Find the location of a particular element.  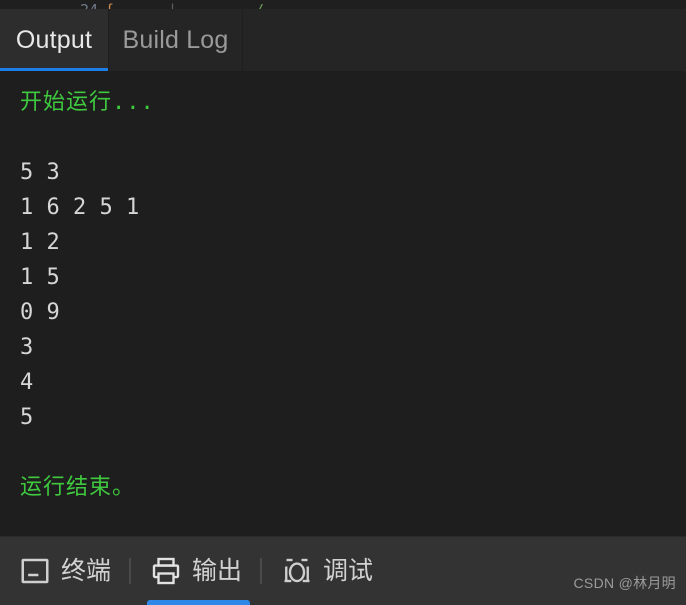

tab-build-log-label: Build Log is located at coordinates (175, 39).